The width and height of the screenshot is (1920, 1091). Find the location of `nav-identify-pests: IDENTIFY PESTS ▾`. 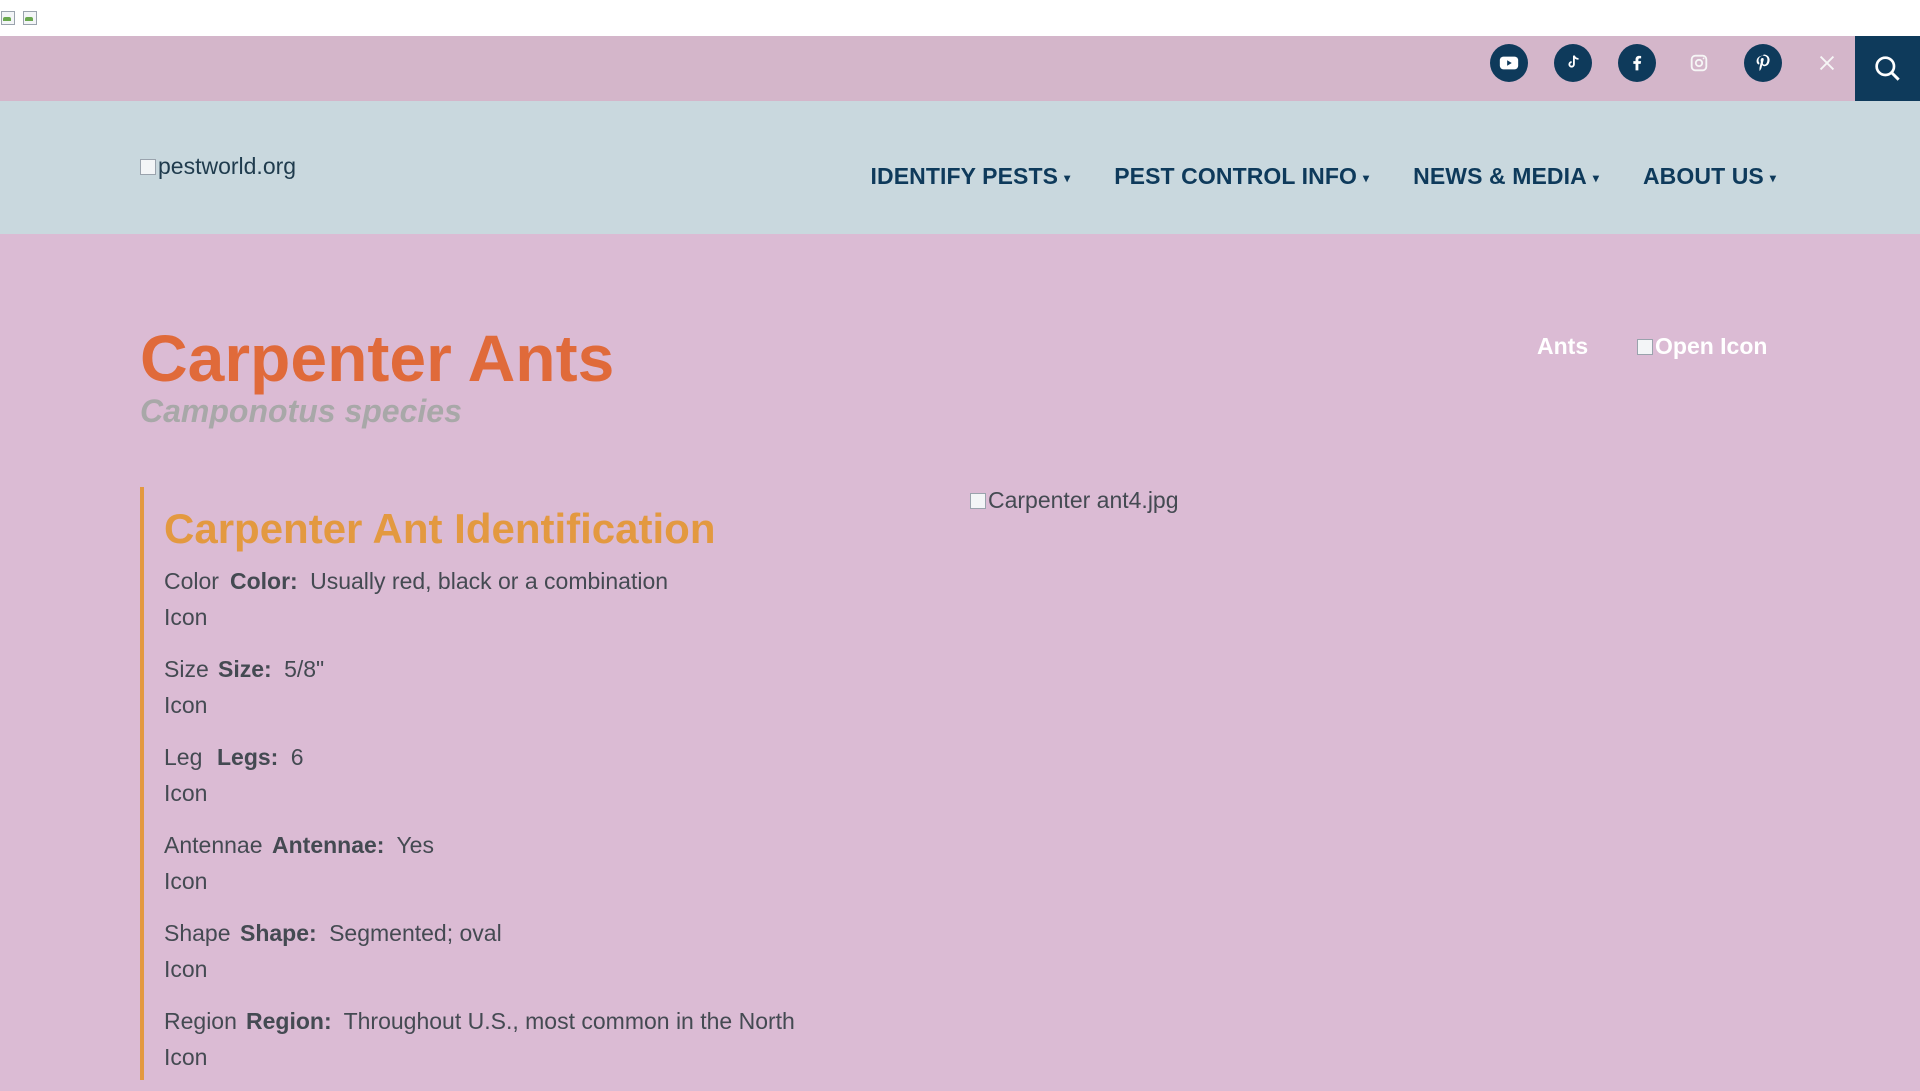

nav-identify-pests: IDENTIFY PESTS ▾ is located at coordinates (971, 176).